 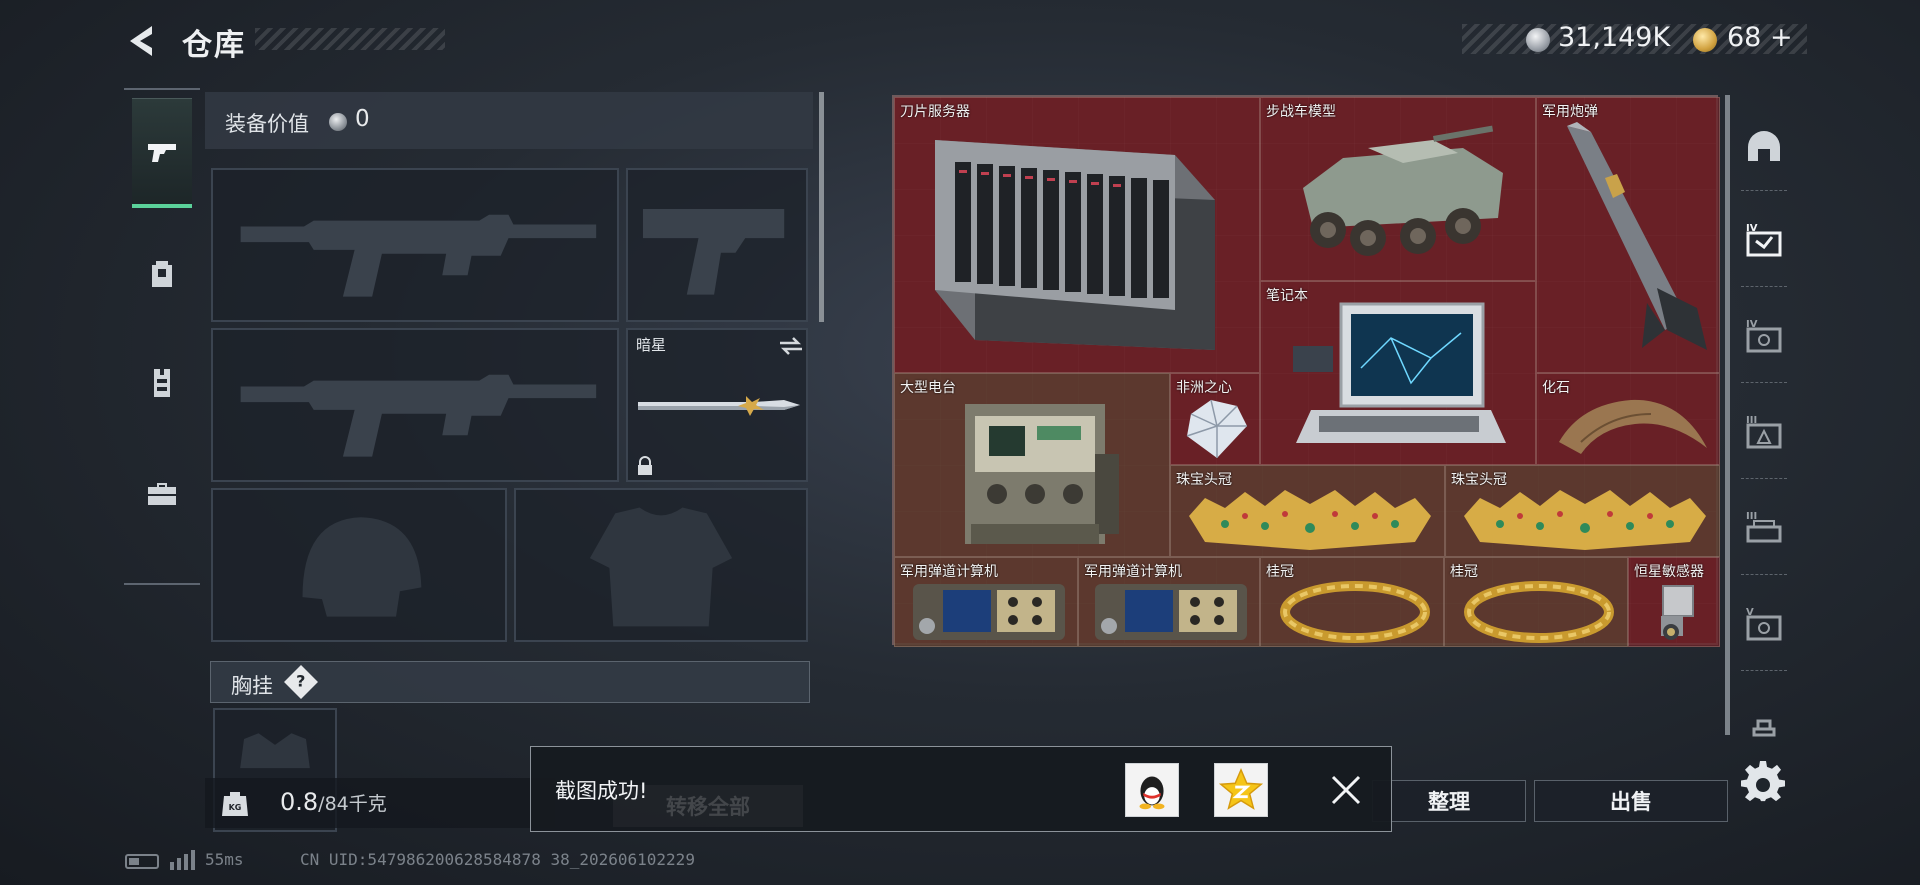 I want to click on svg-text: III, so click(x=1751, y=516).